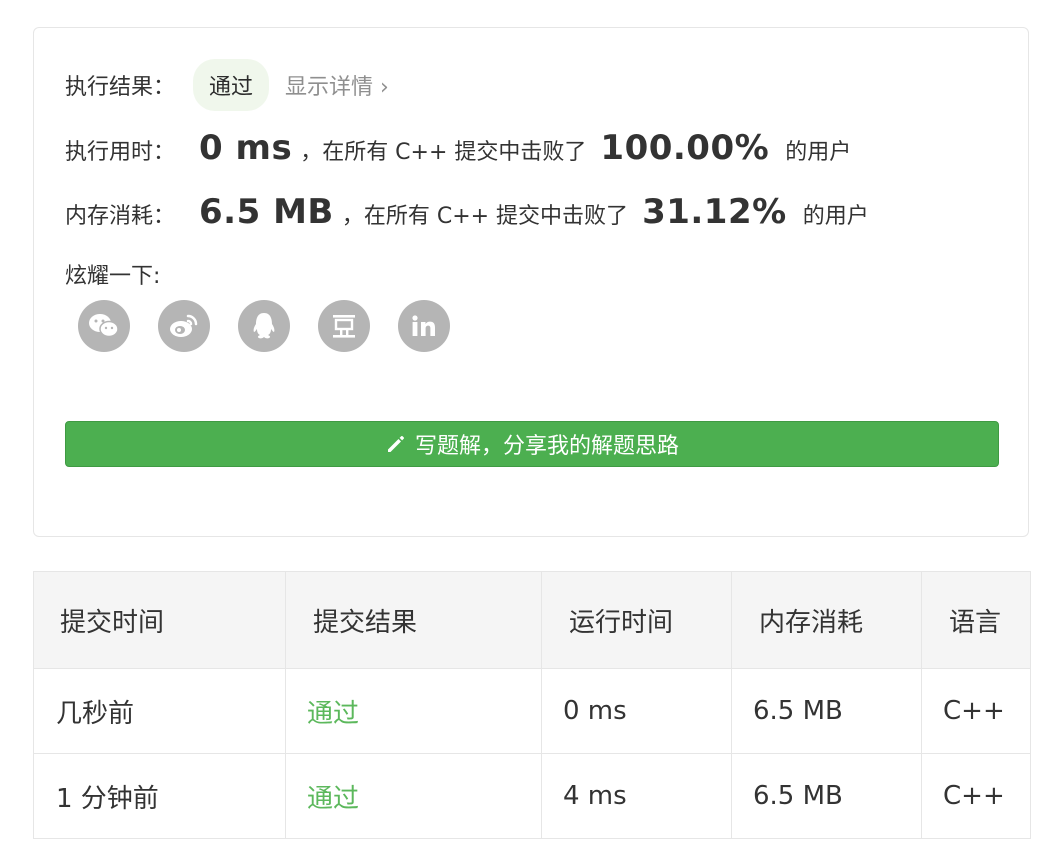 Image resolution: width=1044 pixels, height=848 pixels. What do you see at coordinates (344, 326) in the screenshot?
I see `douban-icon` at bounding box center [344, 326].